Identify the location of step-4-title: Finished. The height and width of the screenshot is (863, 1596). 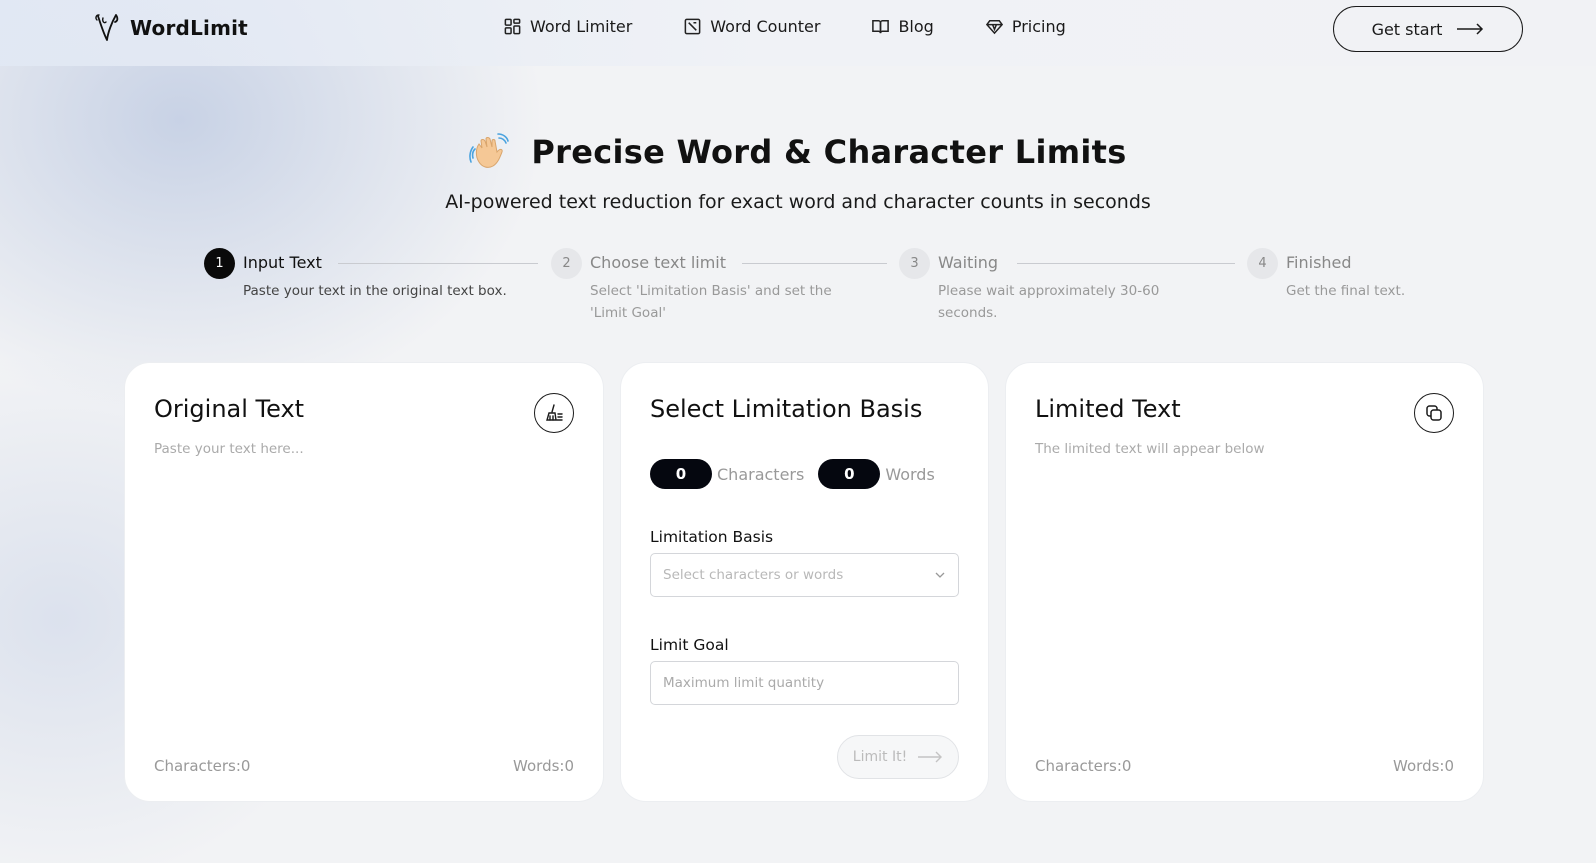
(1319, 262).